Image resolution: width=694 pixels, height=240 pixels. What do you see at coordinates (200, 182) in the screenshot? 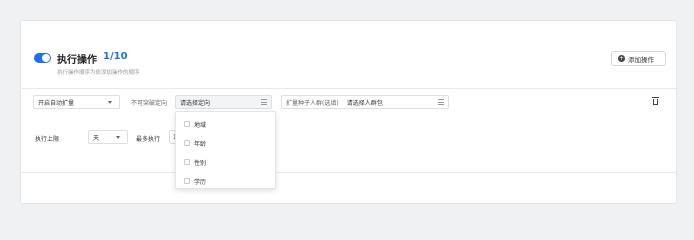
I see `option-label: 学历` at bounding box center [200, 182].